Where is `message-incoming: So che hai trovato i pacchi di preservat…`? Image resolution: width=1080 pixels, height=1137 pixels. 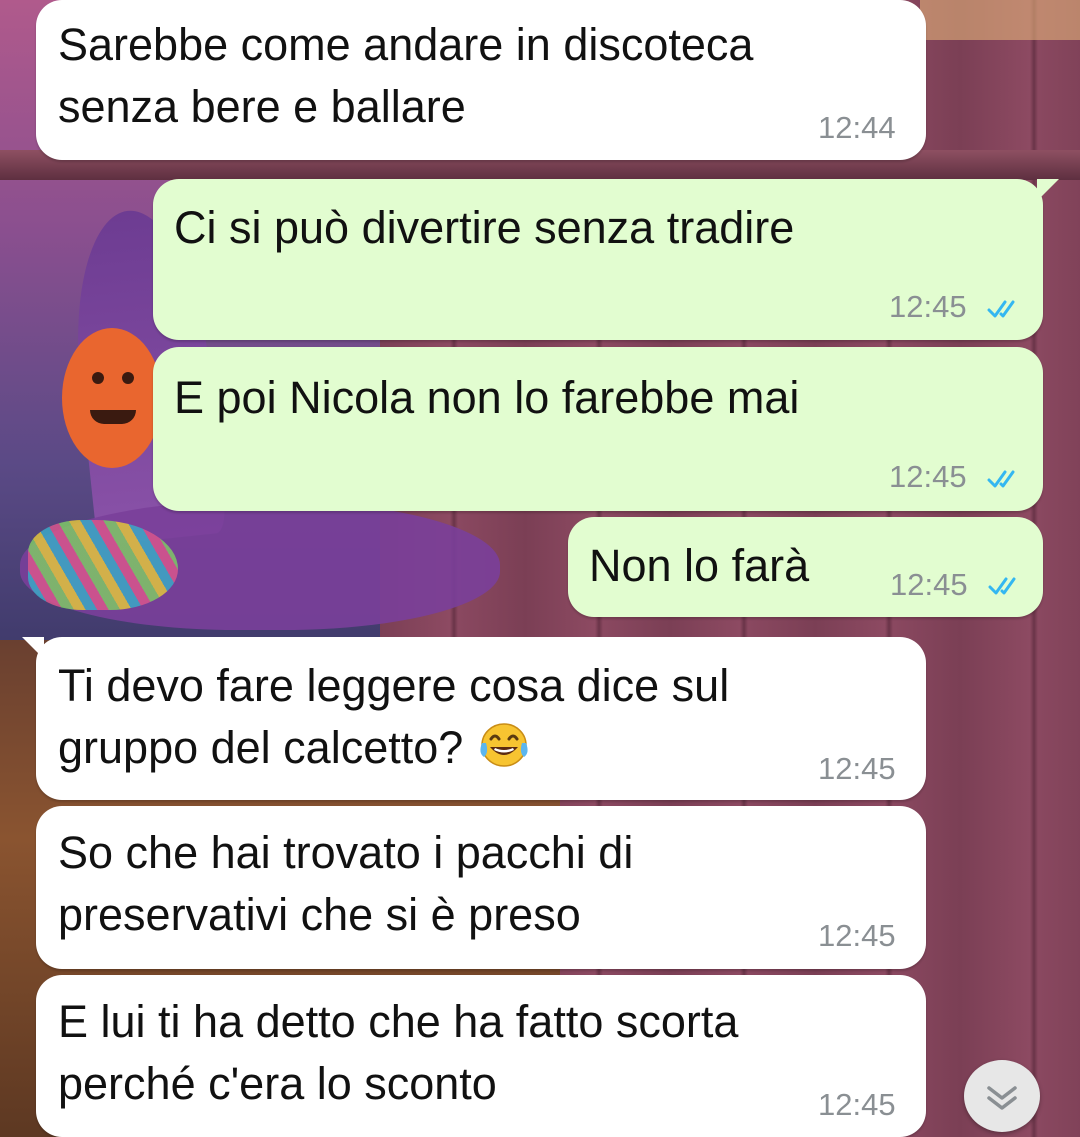
message-incoming: So che hai trovato i pacchi di preservat… is located at coordinates (481, 887).